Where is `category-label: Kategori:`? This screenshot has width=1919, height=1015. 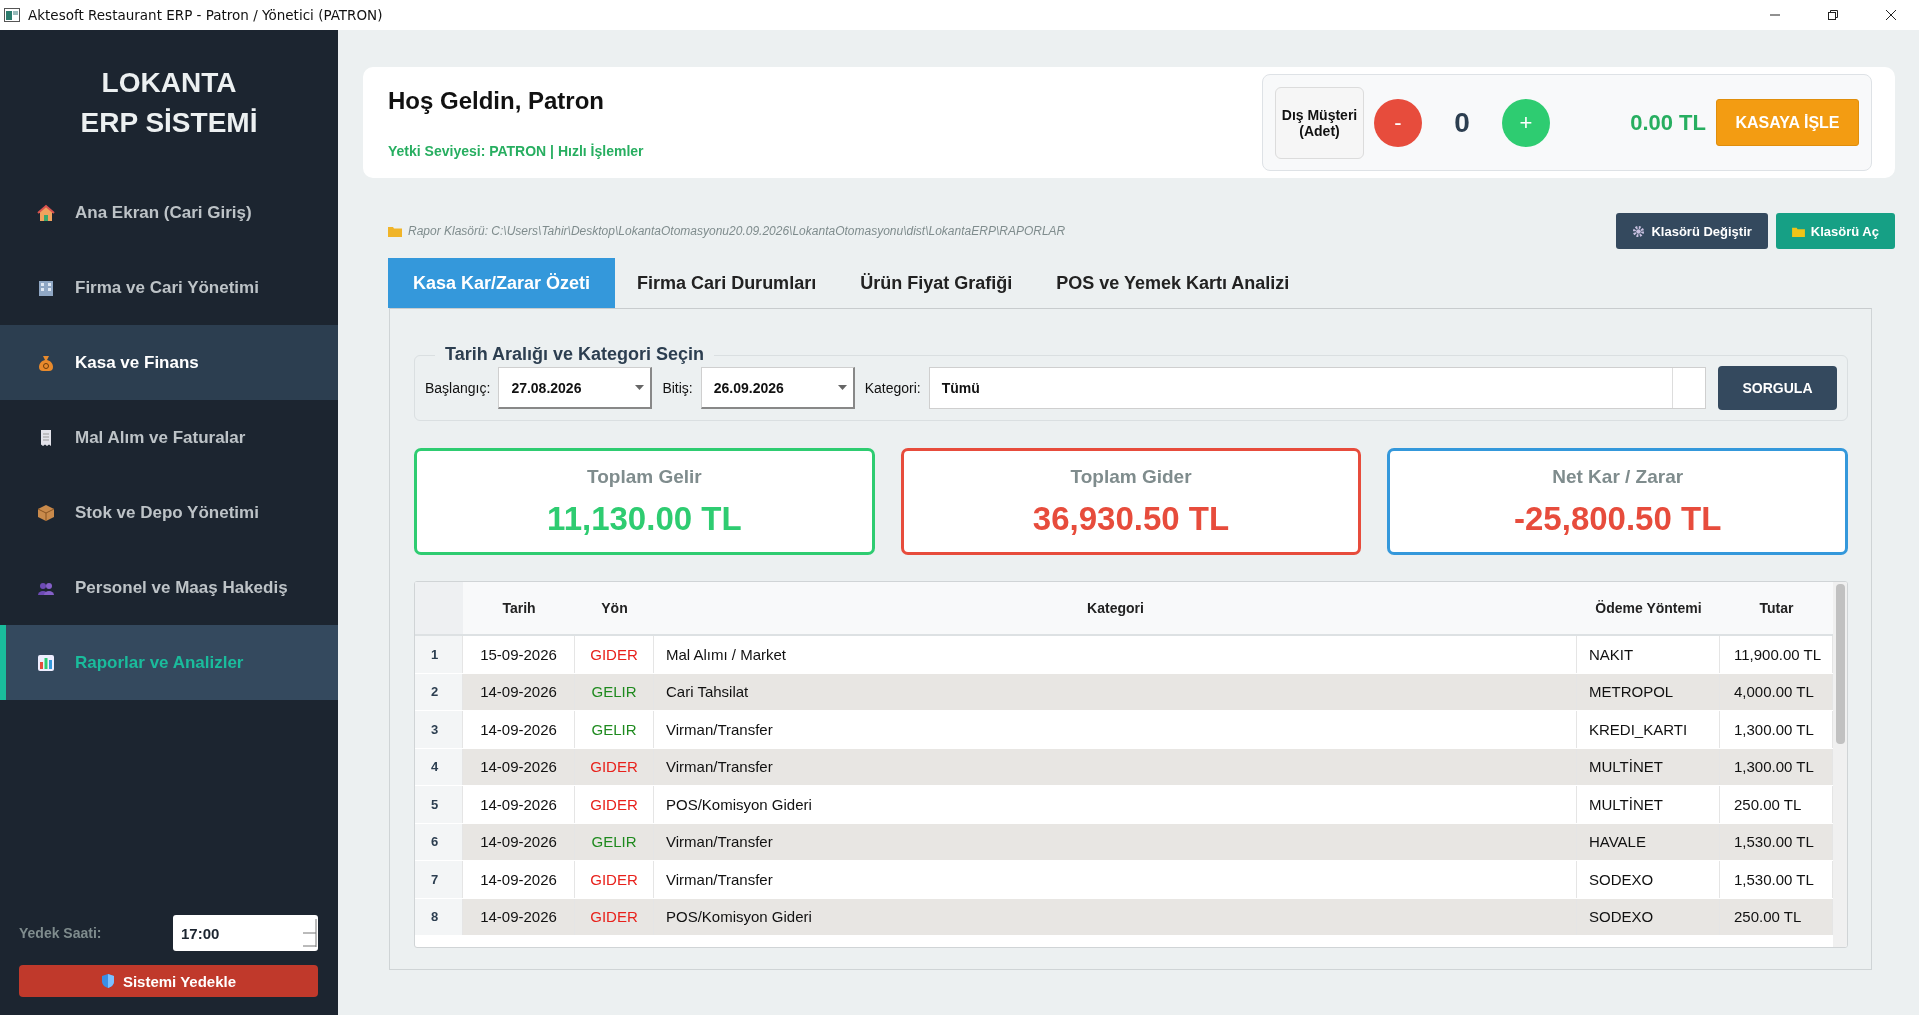 category-label: Kategori: is located at coordinates (892, 388).